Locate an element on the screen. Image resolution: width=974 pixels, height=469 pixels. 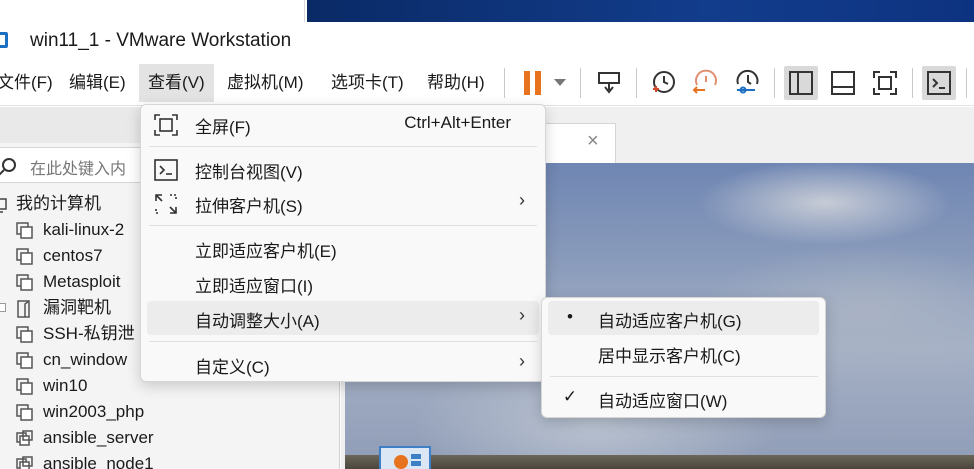
fullscreen-icon is located at coordinates (165, 124).